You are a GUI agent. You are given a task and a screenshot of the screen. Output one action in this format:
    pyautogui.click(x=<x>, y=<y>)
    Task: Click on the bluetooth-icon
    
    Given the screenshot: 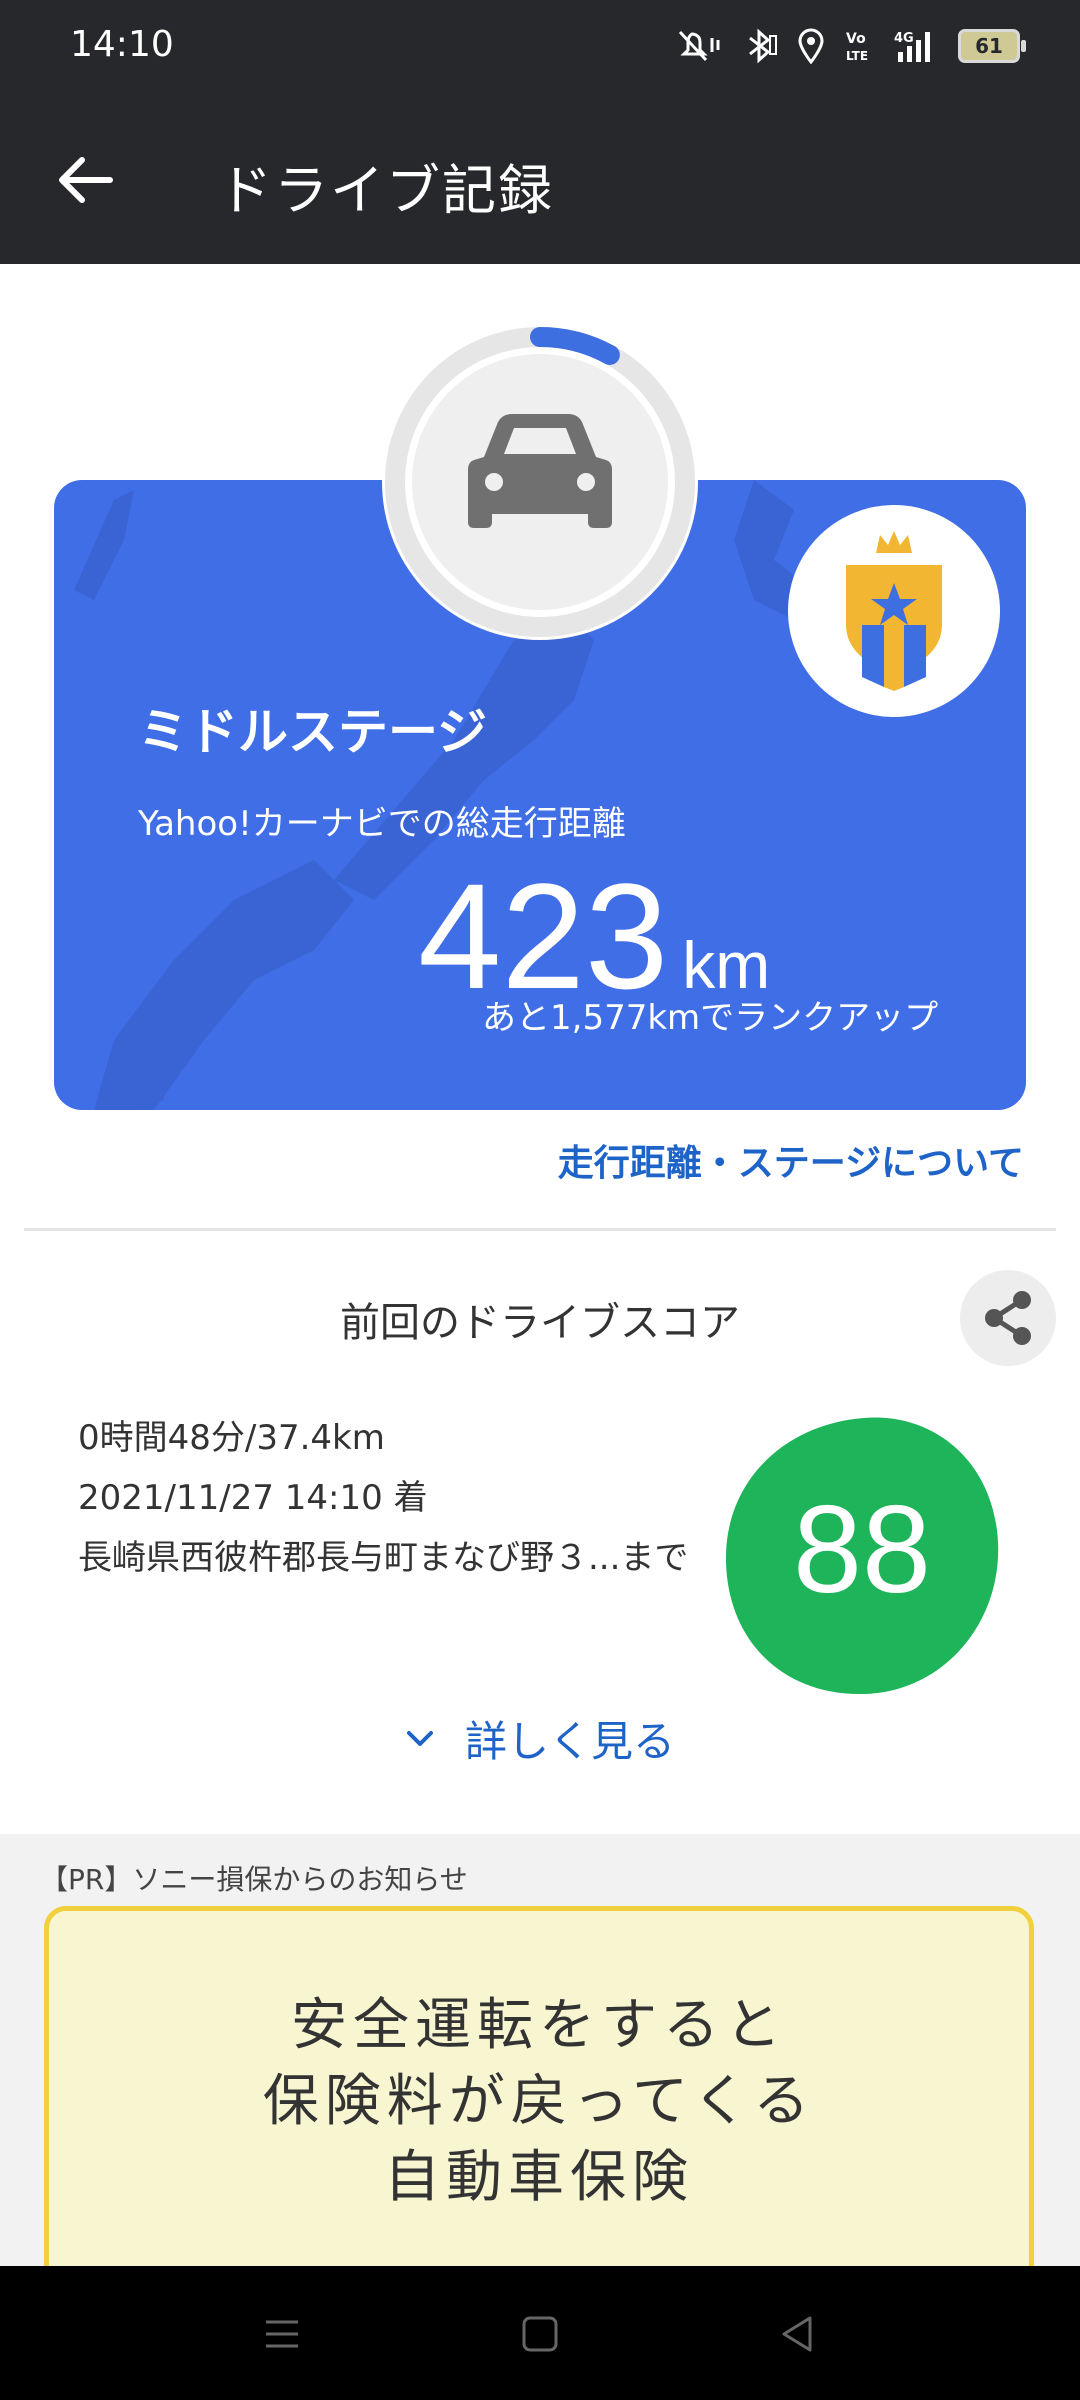 What is the action you would take?
    pyautogui.click(x=763, y=46)
    